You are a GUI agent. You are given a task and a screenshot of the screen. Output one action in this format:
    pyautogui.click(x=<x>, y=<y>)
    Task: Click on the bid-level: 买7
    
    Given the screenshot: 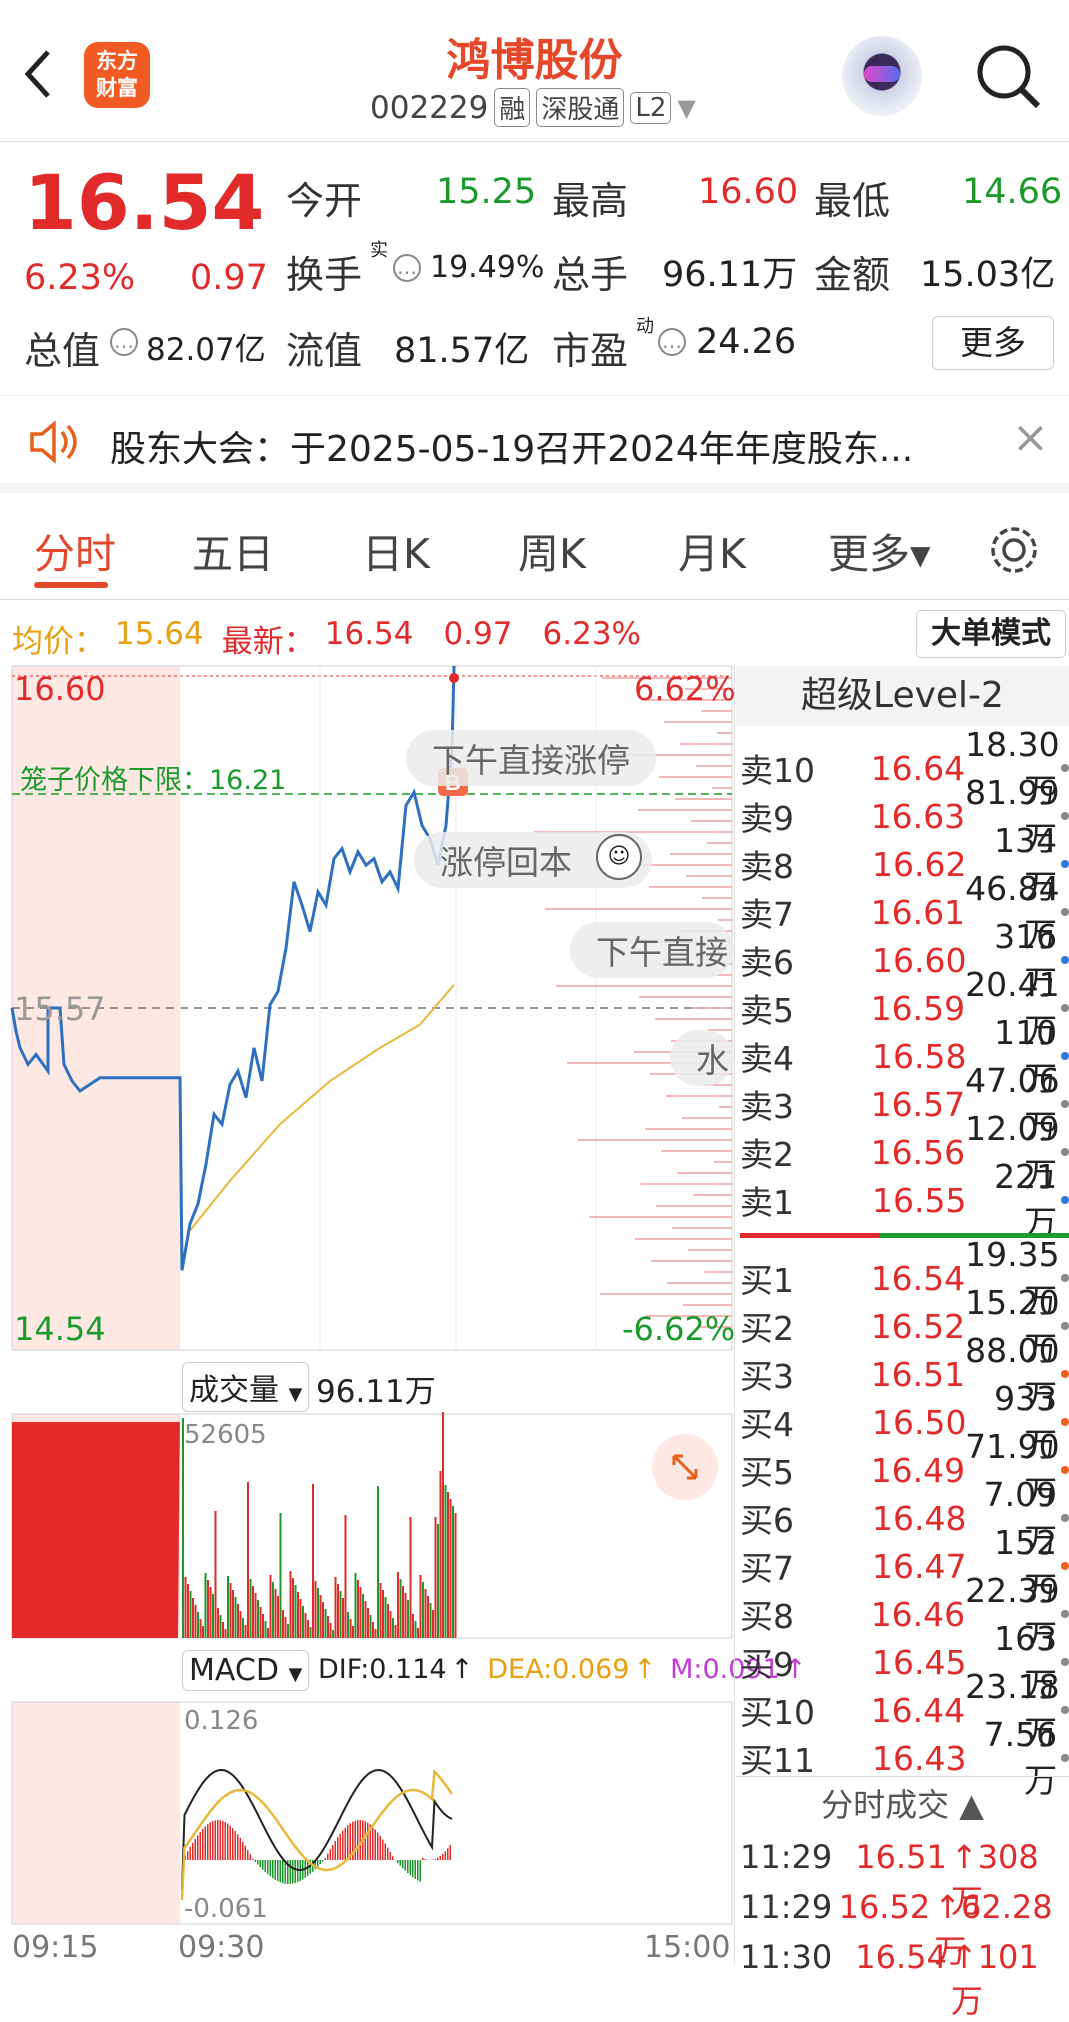 What is the action you would take?
    pyautogui.click(x=793, y=1566)
    